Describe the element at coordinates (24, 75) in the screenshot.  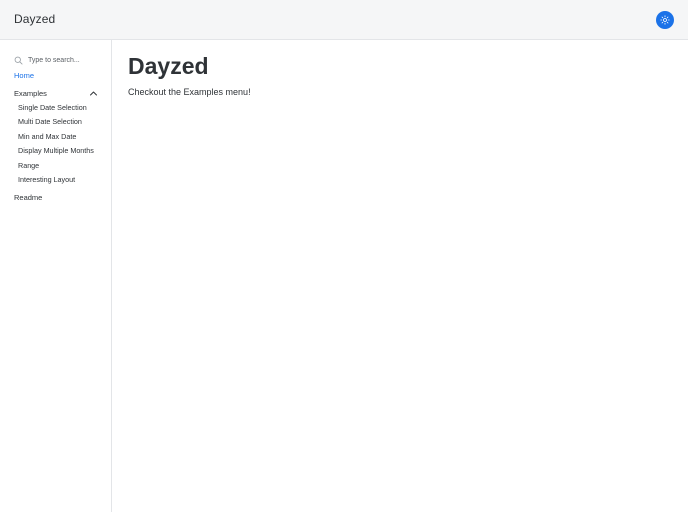
I see `sidebar-item-home: Home` at that location.